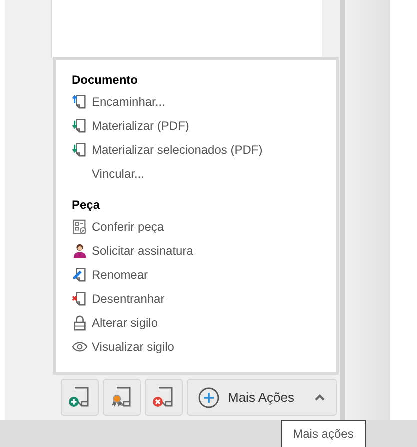  What do you see at coordinates (204, 347) in the screenshot?
I see `menu-item: Visualizar sigilo` at bounding box center [204, 347].